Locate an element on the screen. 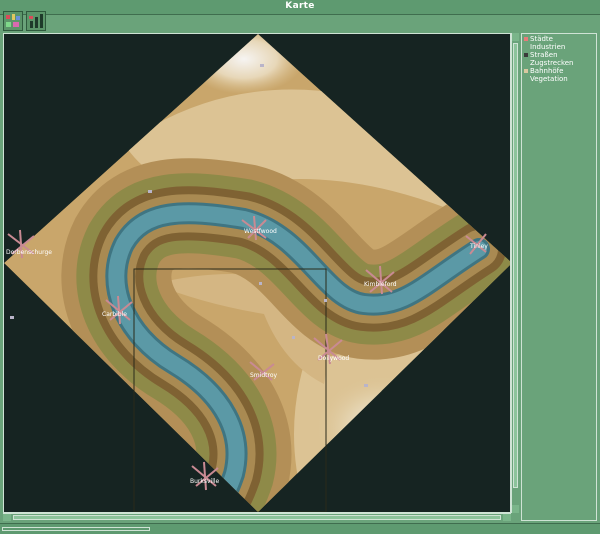 The height and width of the screenshot is (534, 600). legend-toggle-button is located at coordinates (13, 21).